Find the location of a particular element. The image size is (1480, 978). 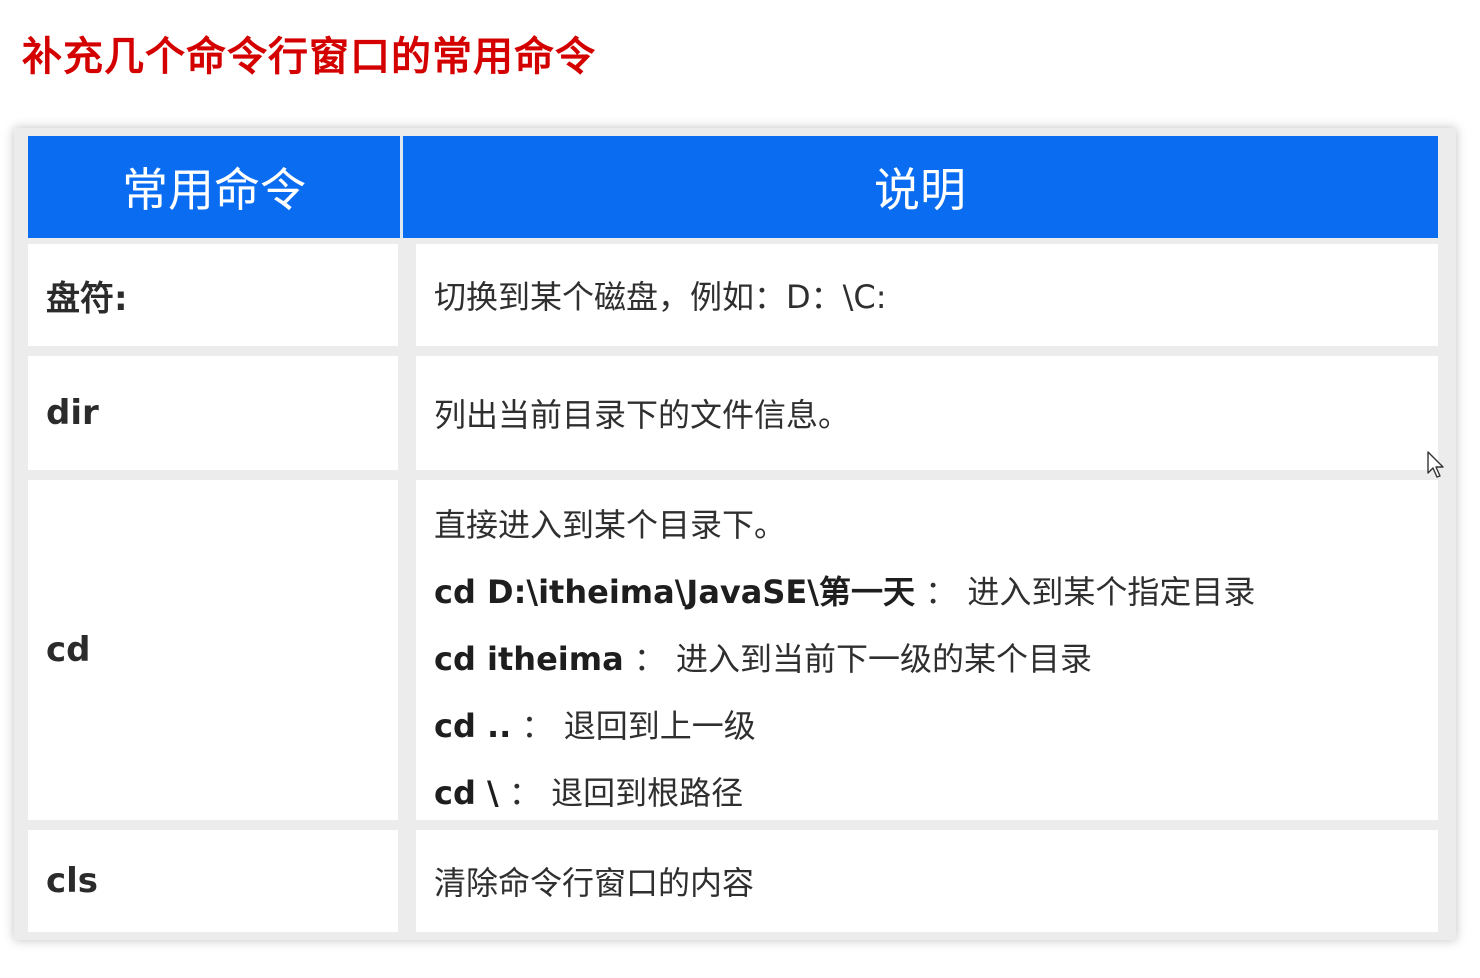

table-header-row: 常用命令 说明 is located at coordinates (733, 187).